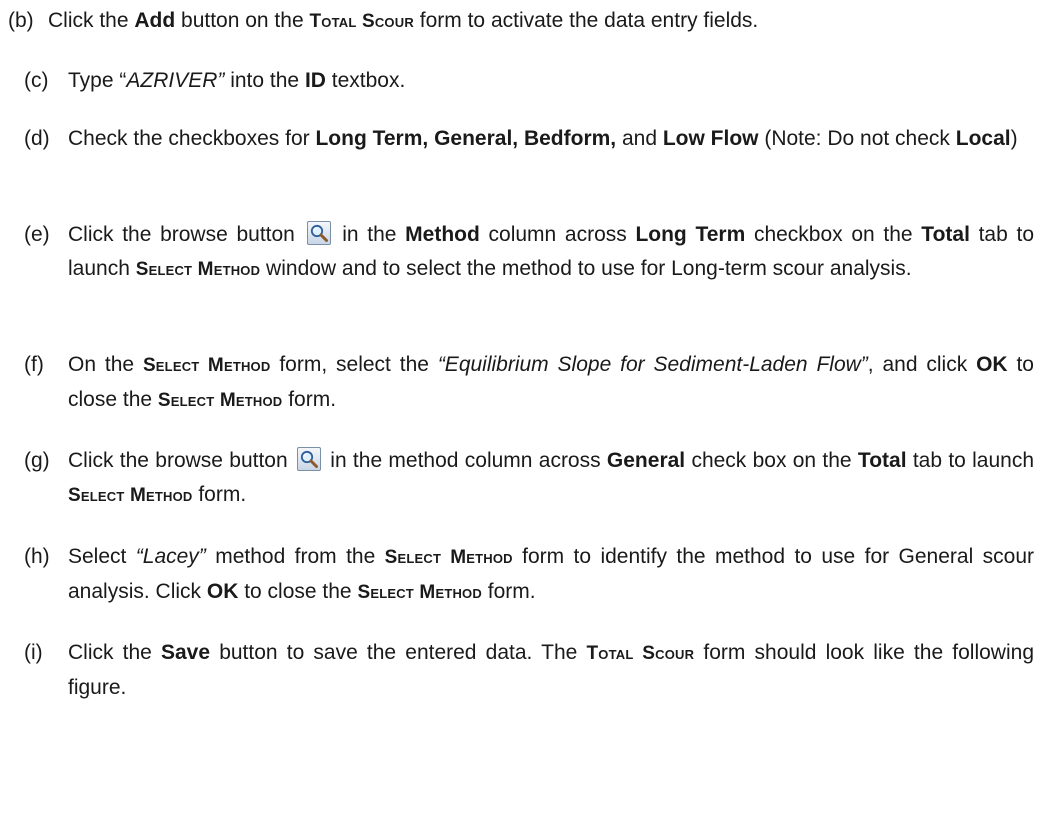 This screenshot has width=1064, height=815. What do you see at coordinates (710, 138) in the screenshot?
I see `bold-term: Low Flow` at bounding box center [710, 138].